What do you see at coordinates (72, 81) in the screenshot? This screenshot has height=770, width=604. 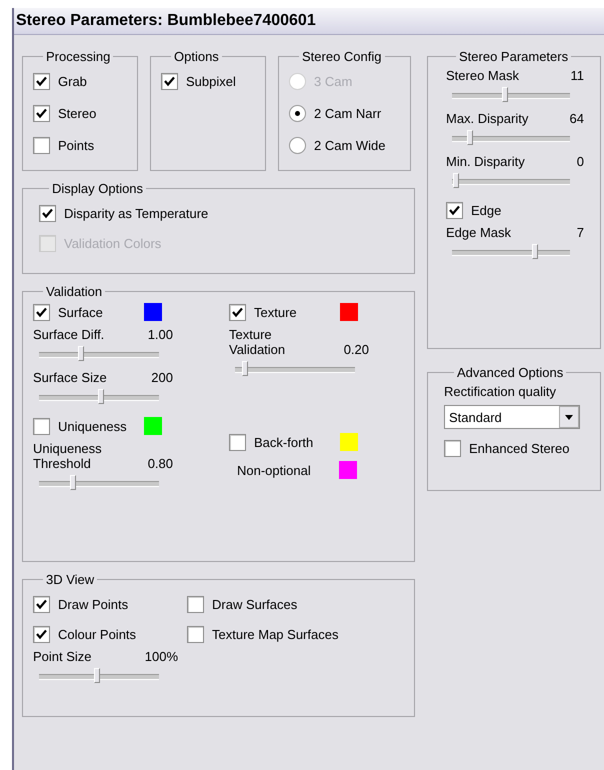 I see `checkbox-label: Grab` at bounding box center [72, 81].